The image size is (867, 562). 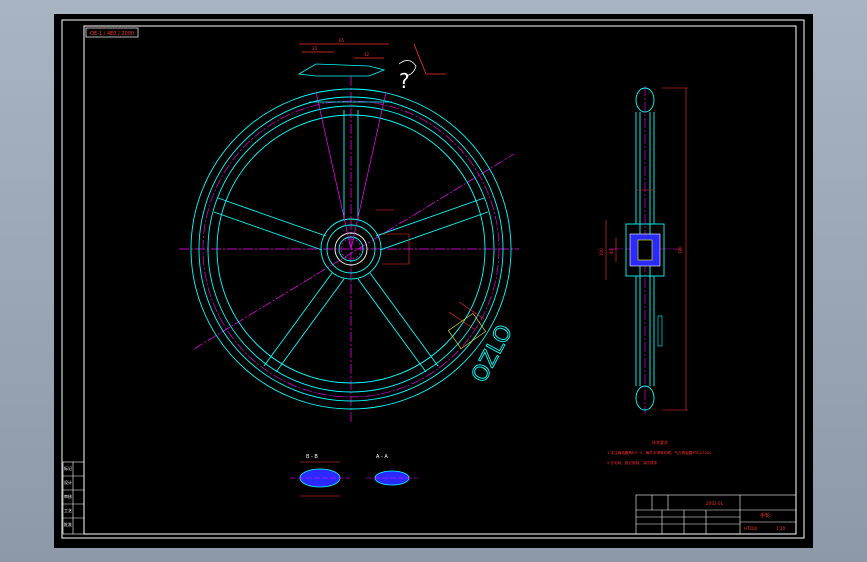 I want to click on left-table-row-4: 批准, so click(x=68, y=524).